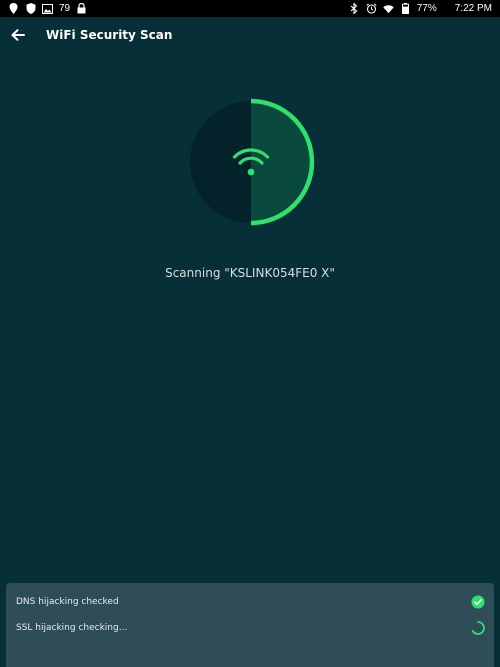 Image resolution: width=500 pixels, height=667 pixels. What do you see at coordinates (251, 602) in the screenshot?
I see `check-row-dns: DNS hijacking checked` at bounding box center [251, 602].